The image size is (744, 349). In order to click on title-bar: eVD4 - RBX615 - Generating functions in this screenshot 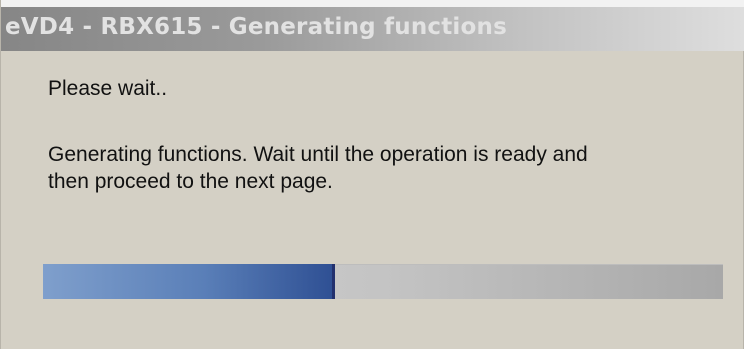, I will do `click(372, 29)`.